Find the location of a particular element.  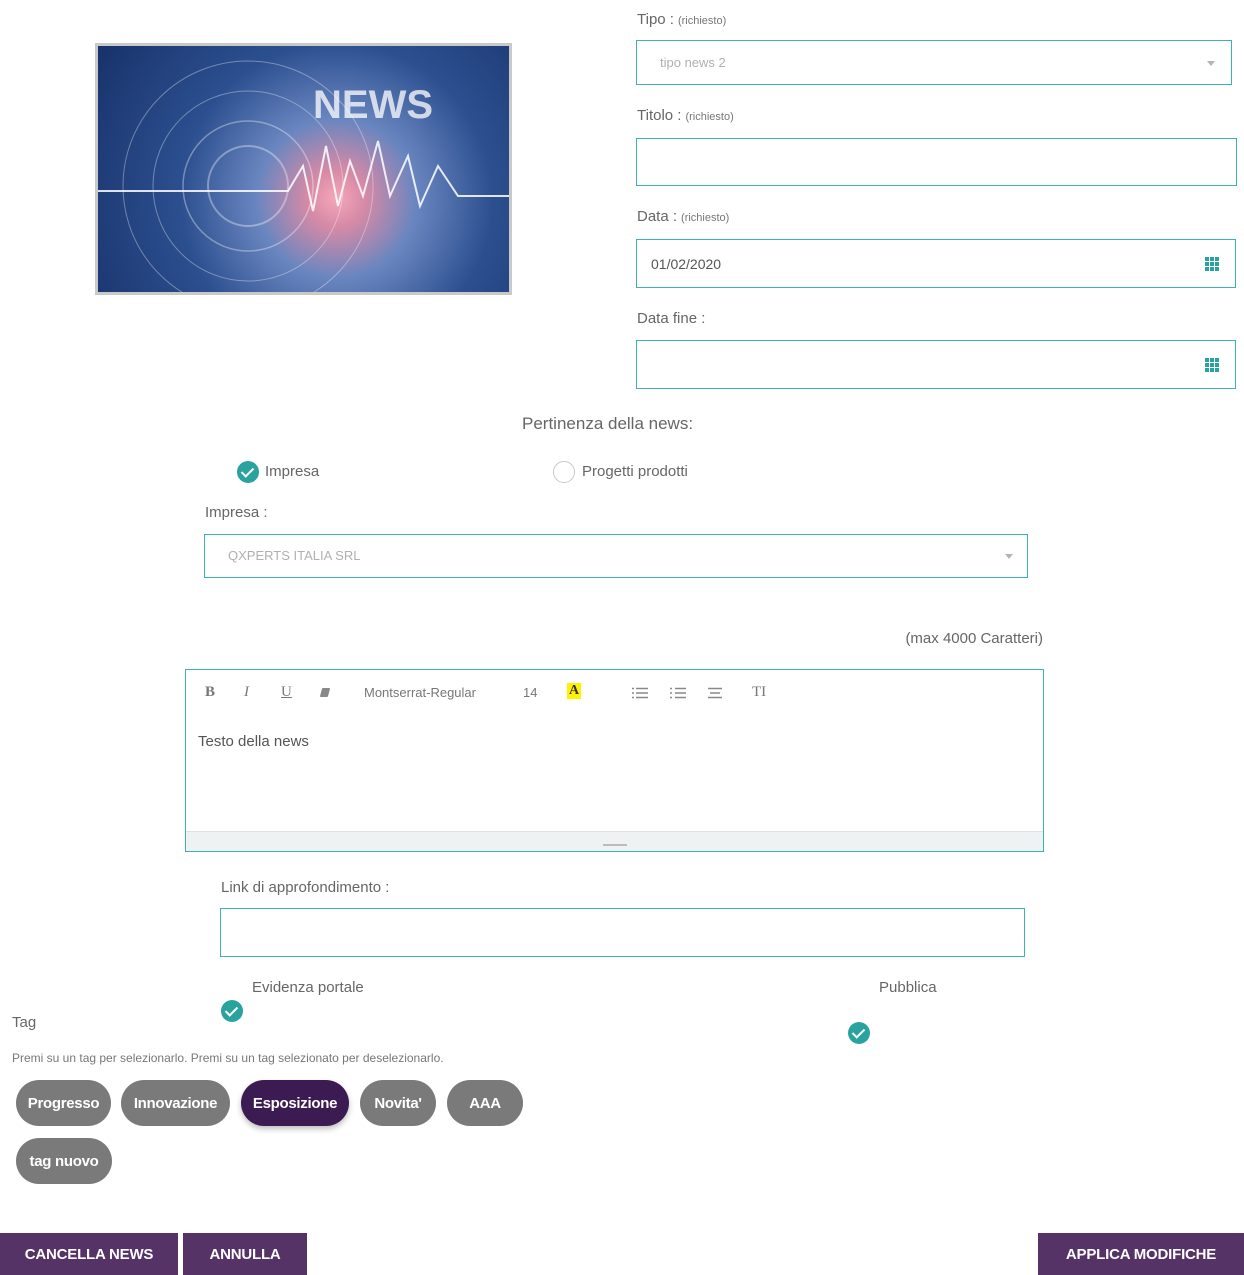

tipo-select: tipo news 2 is located at coordinates (934, 62).